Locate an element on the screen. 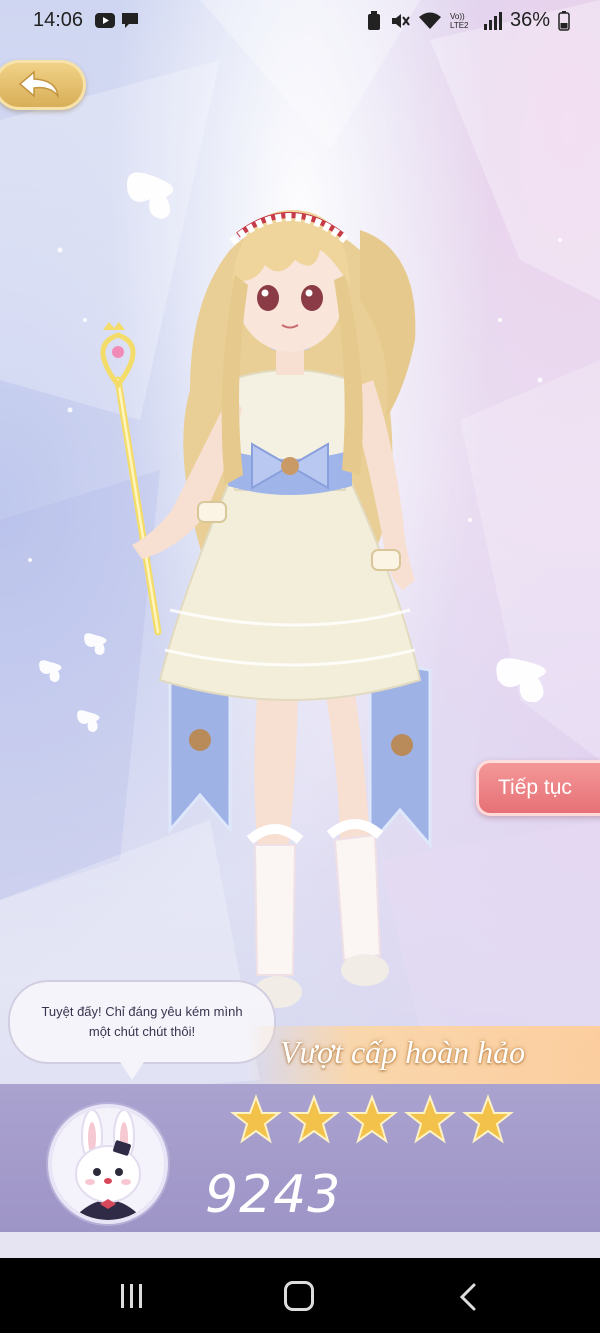 This screenshot has width=600, height=1333. back-arrow-icon is located at coordinates (39, 84).